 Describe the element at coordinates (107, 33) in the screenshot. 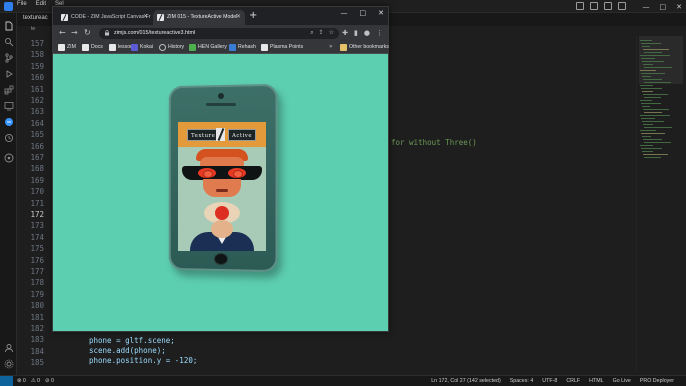

I see `site-info-icon` at that location.